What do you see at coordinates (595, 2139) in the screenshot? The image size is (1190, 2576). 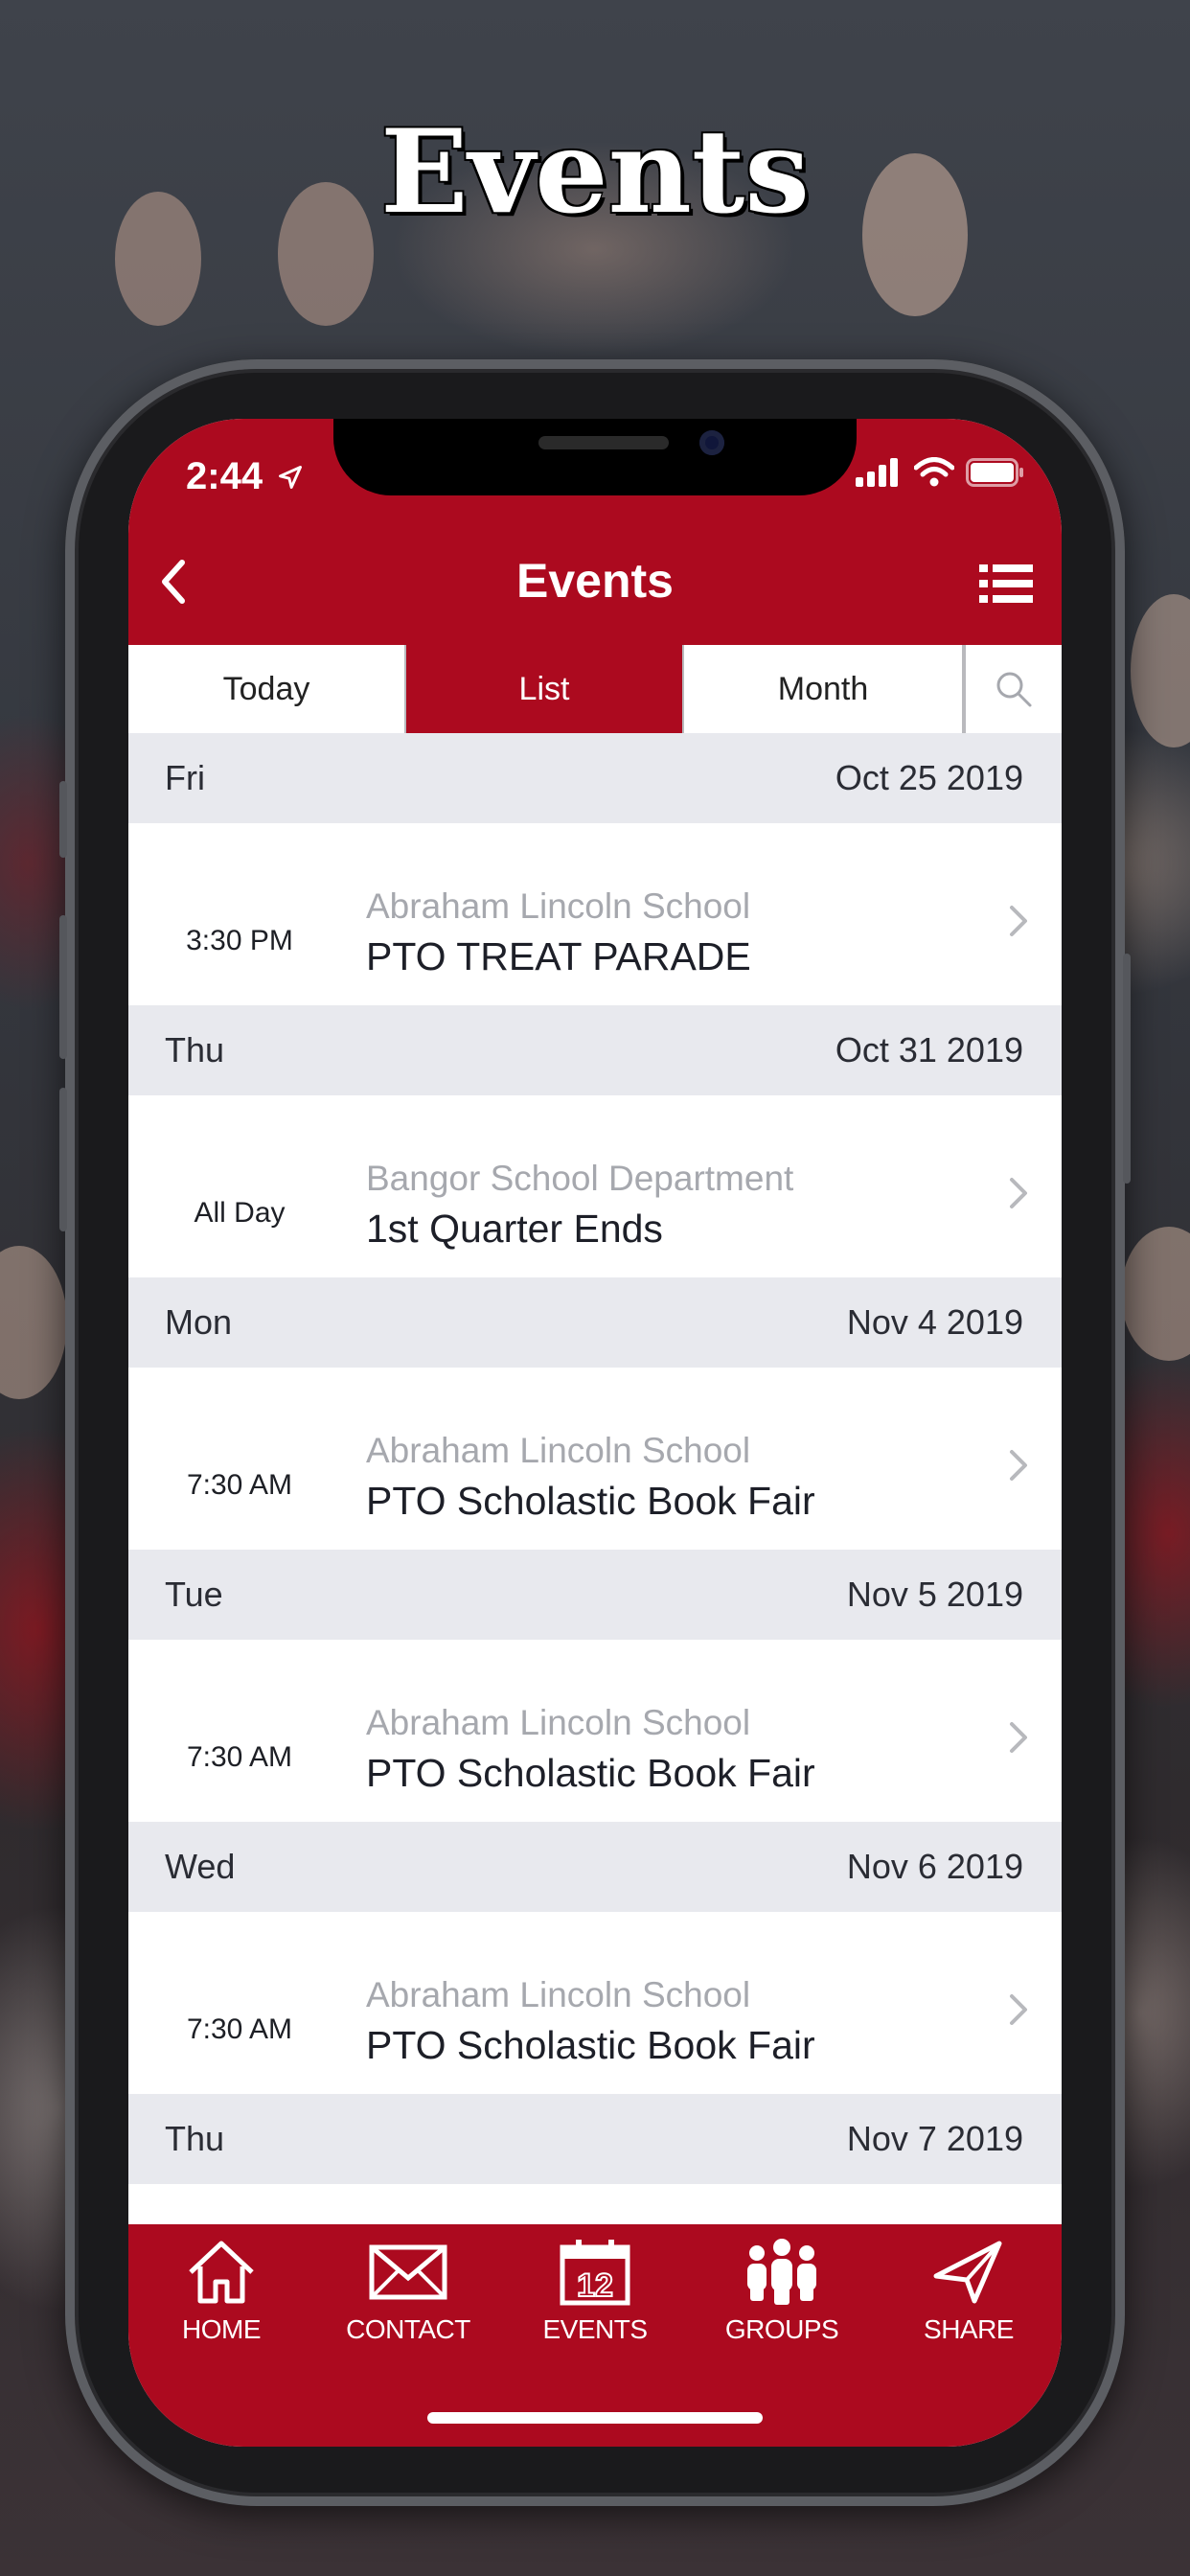 I see `day-header: Thu Nov 7 2019` at bounding box center [595, 2139].